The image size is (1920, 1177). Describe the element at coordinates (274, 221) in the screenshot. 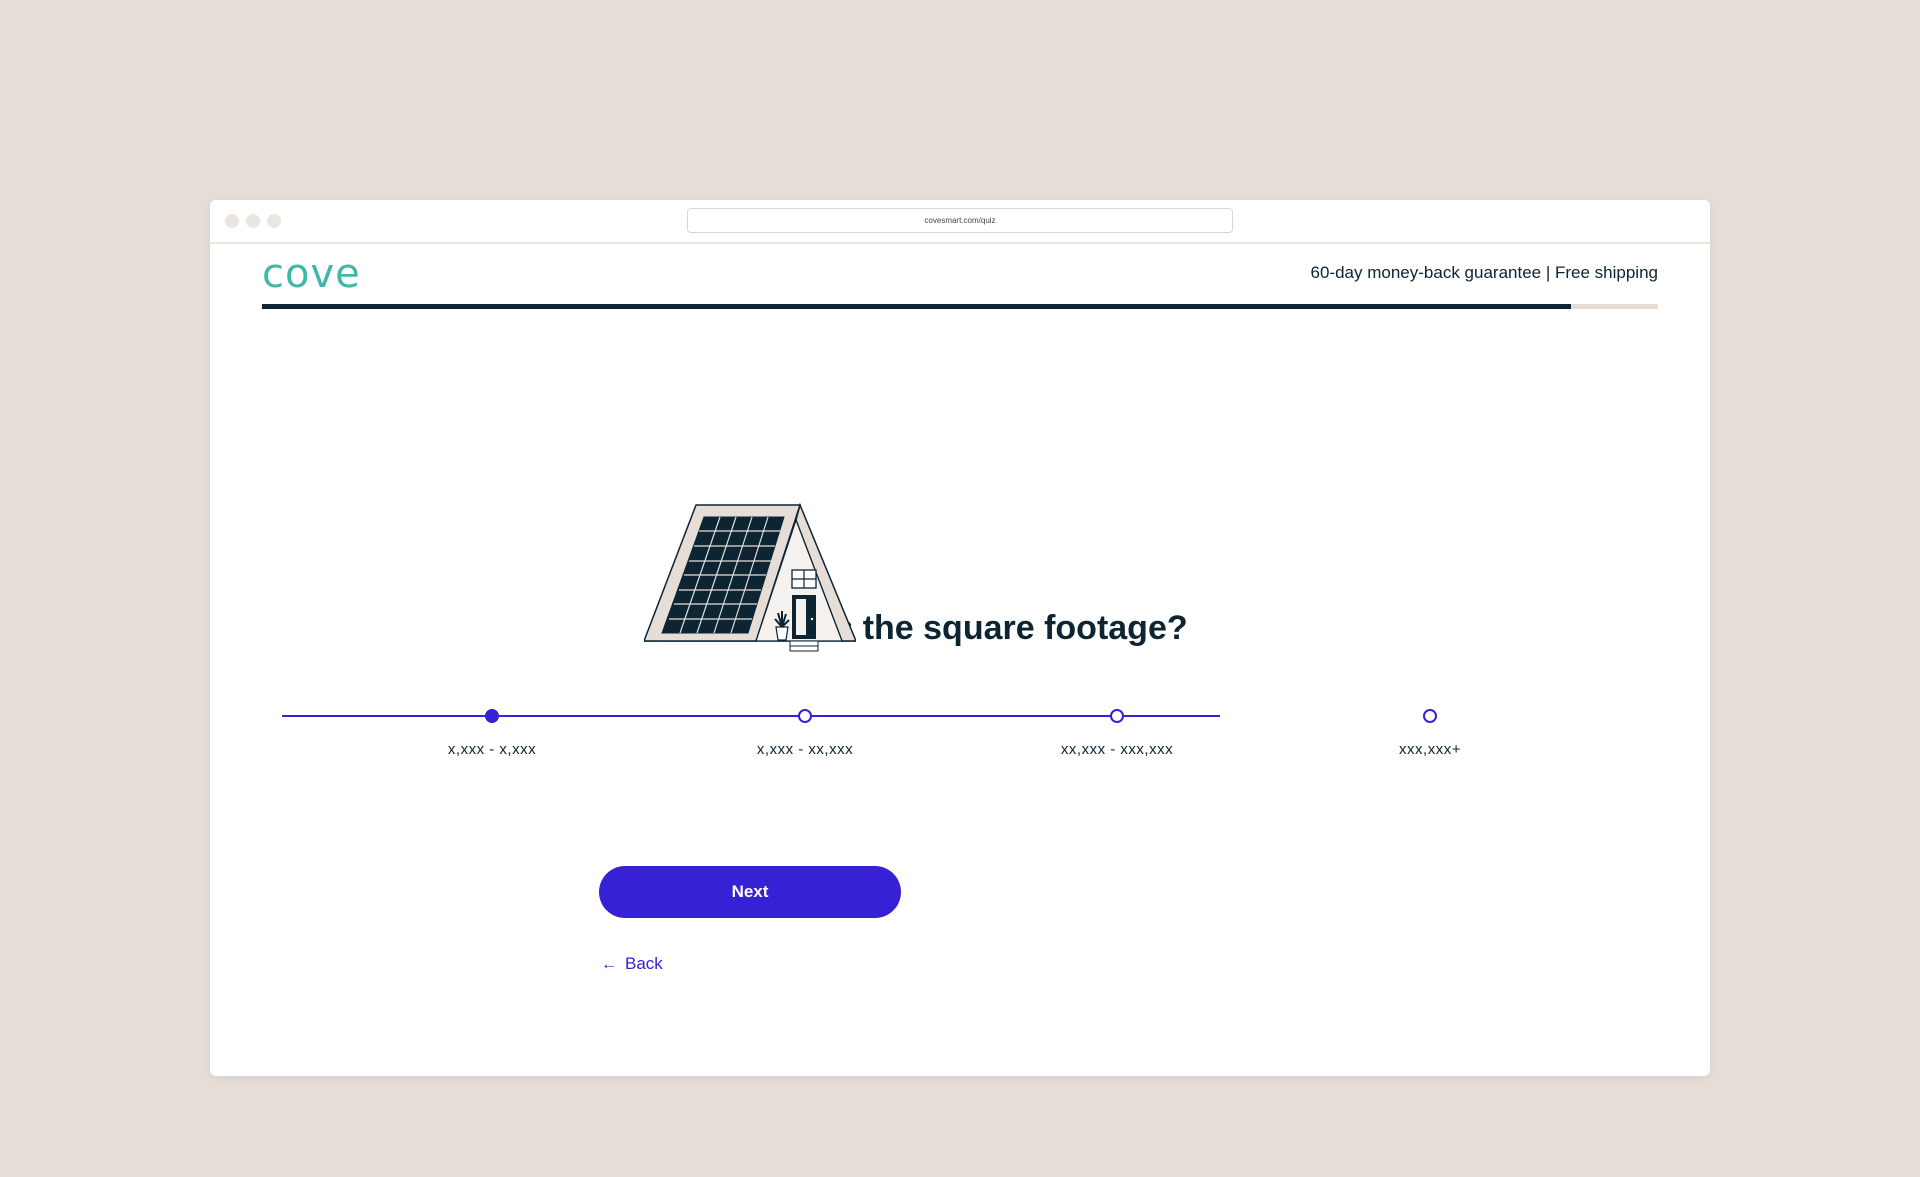

I see `window-maximize-dot` at that location.